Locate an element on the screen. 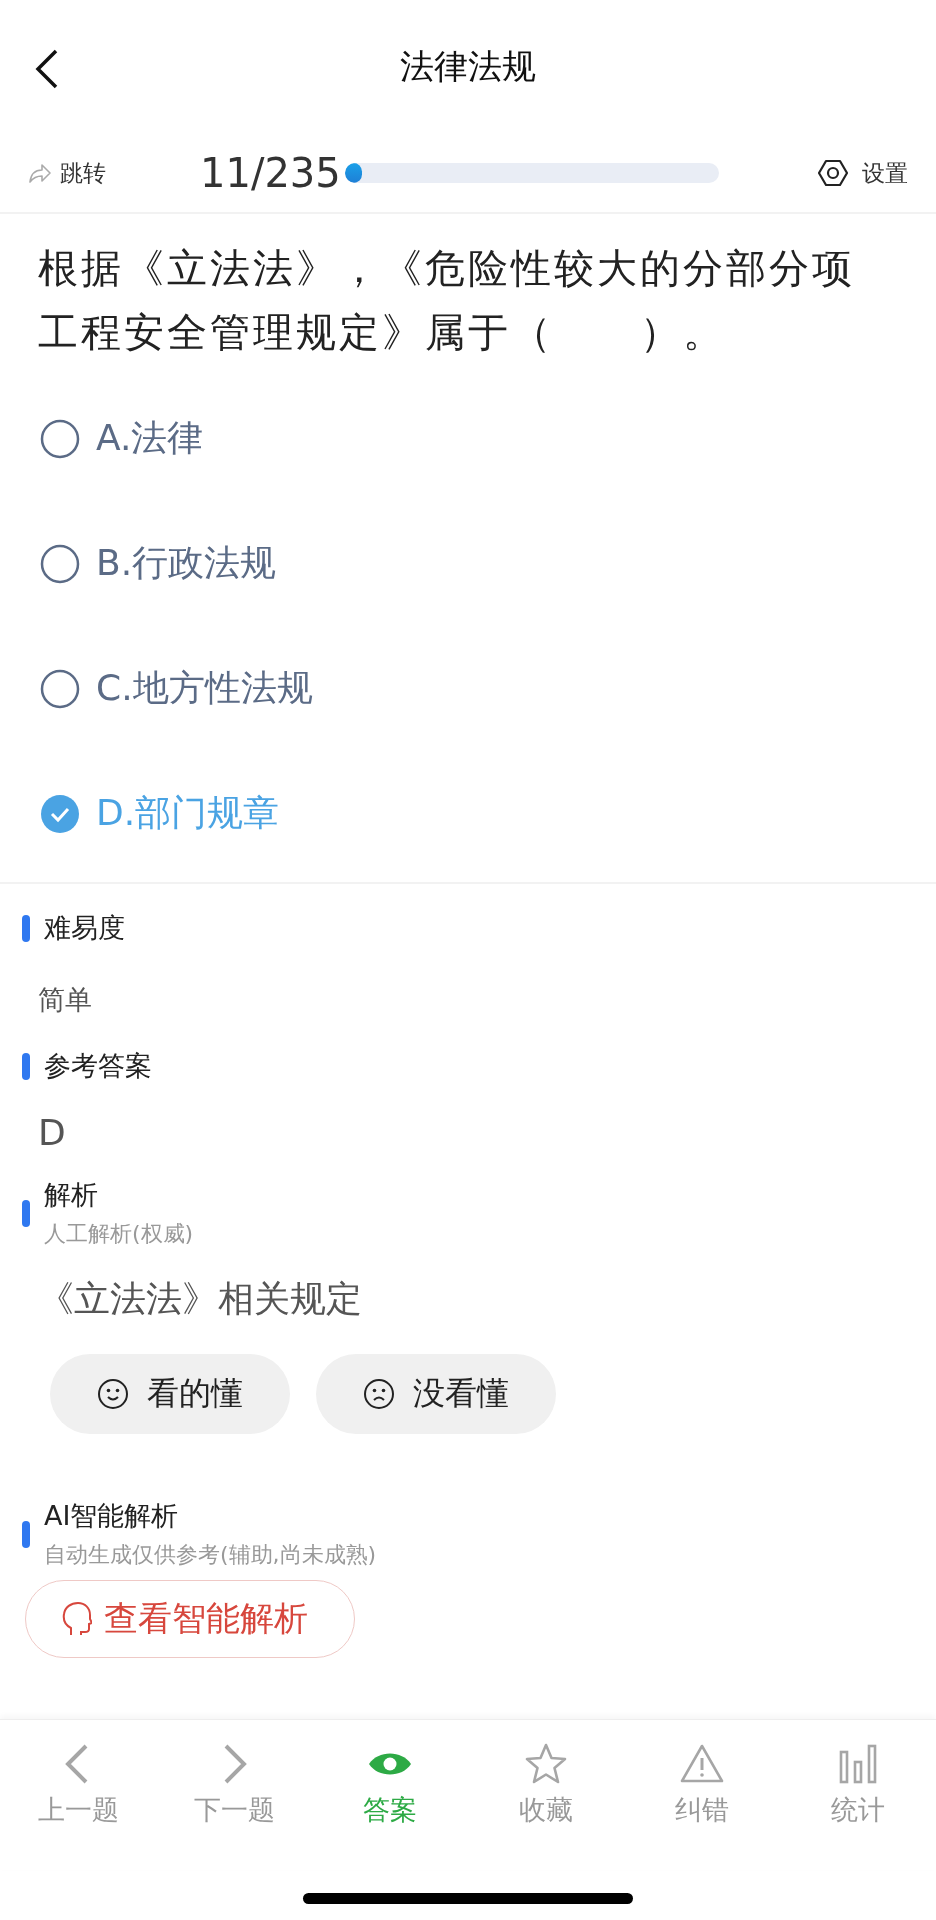 This screenshot has height=1920, width=936. settings-icon is located at coordinates (833, 173).